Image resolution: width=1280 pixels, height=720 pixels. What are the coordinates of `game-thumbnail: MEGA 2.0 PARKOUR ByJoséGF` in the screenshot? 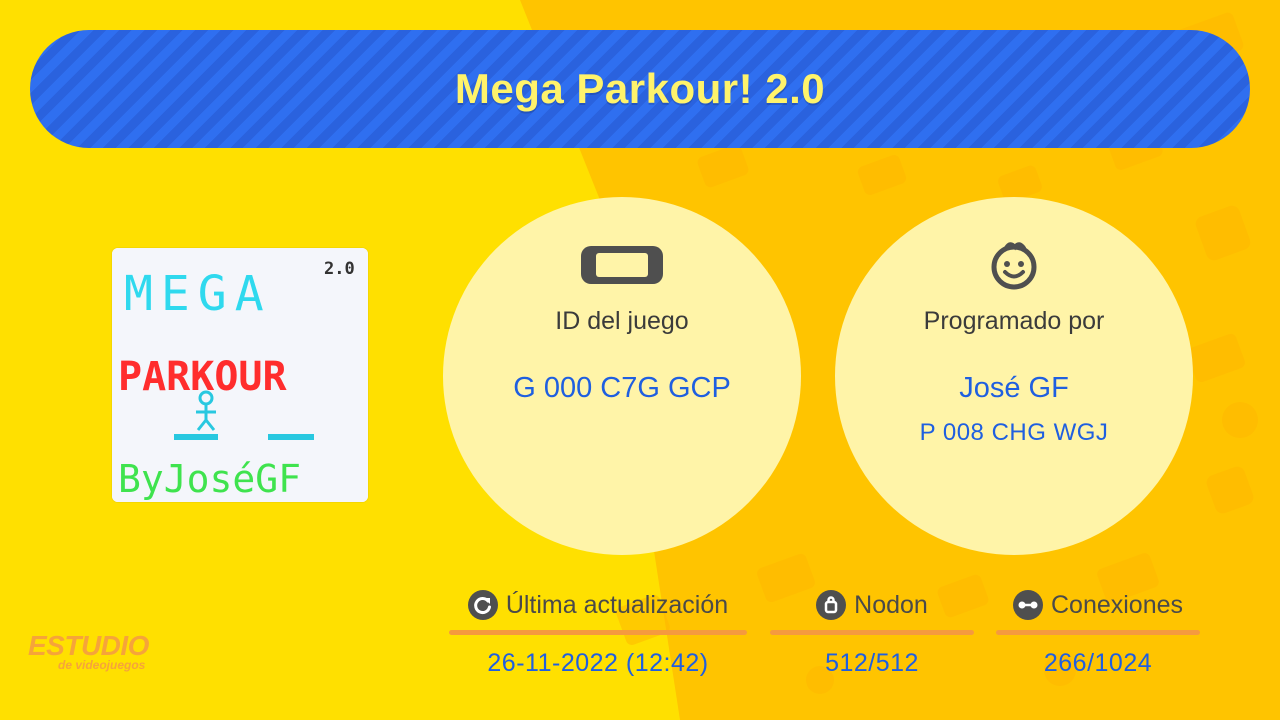 It's located at (240, 375).